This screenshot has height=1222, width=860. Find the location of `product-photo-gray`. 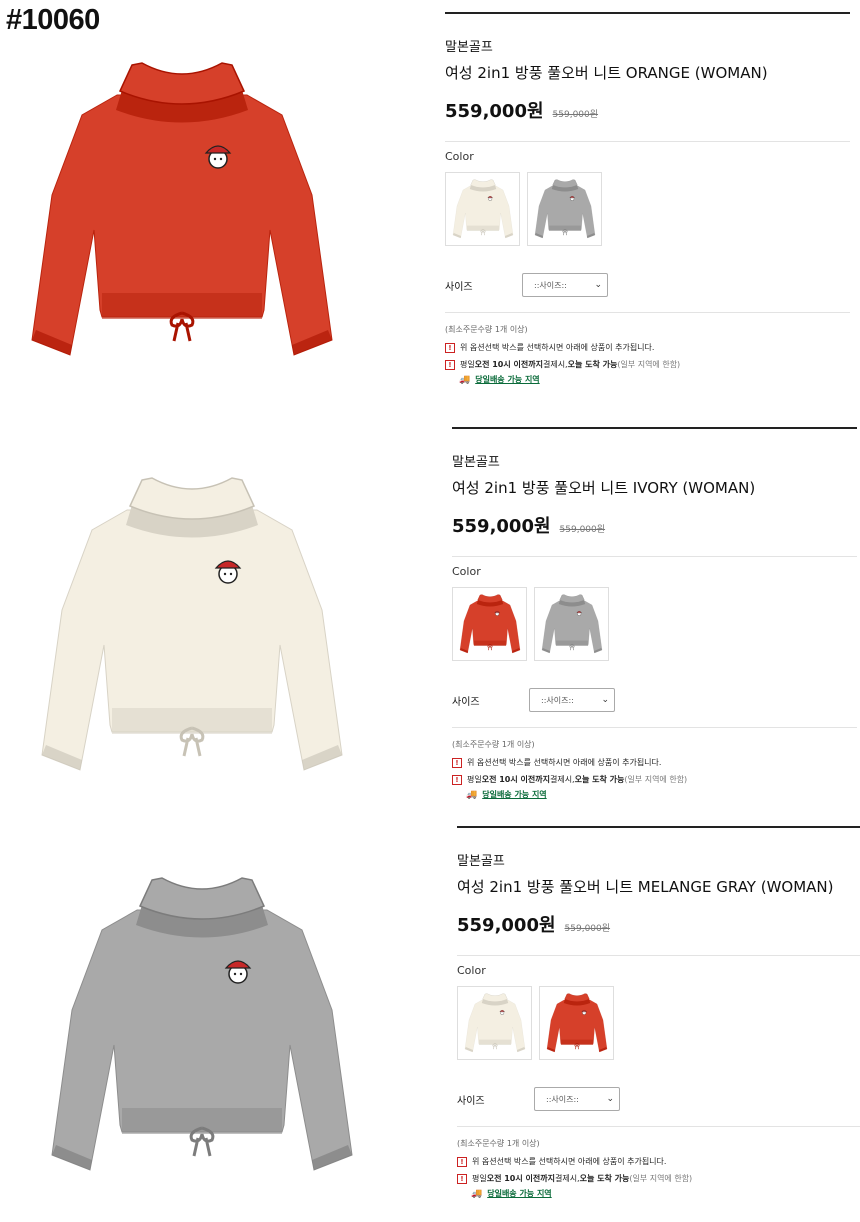

product-photo-gray is located at coordinates (202, 1025).